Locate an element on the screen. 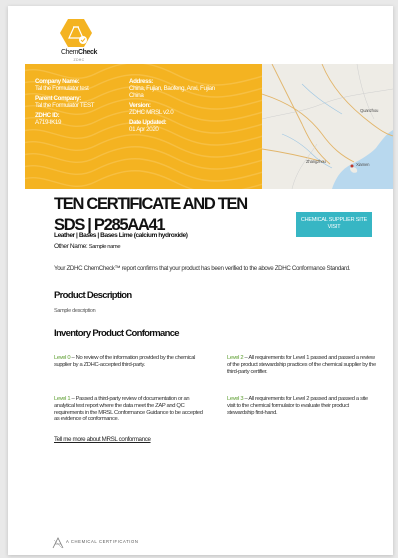 Image resolution: width=398 pixels, height=558 pixels. address-label: Address: is located at coordinates (141, 81).